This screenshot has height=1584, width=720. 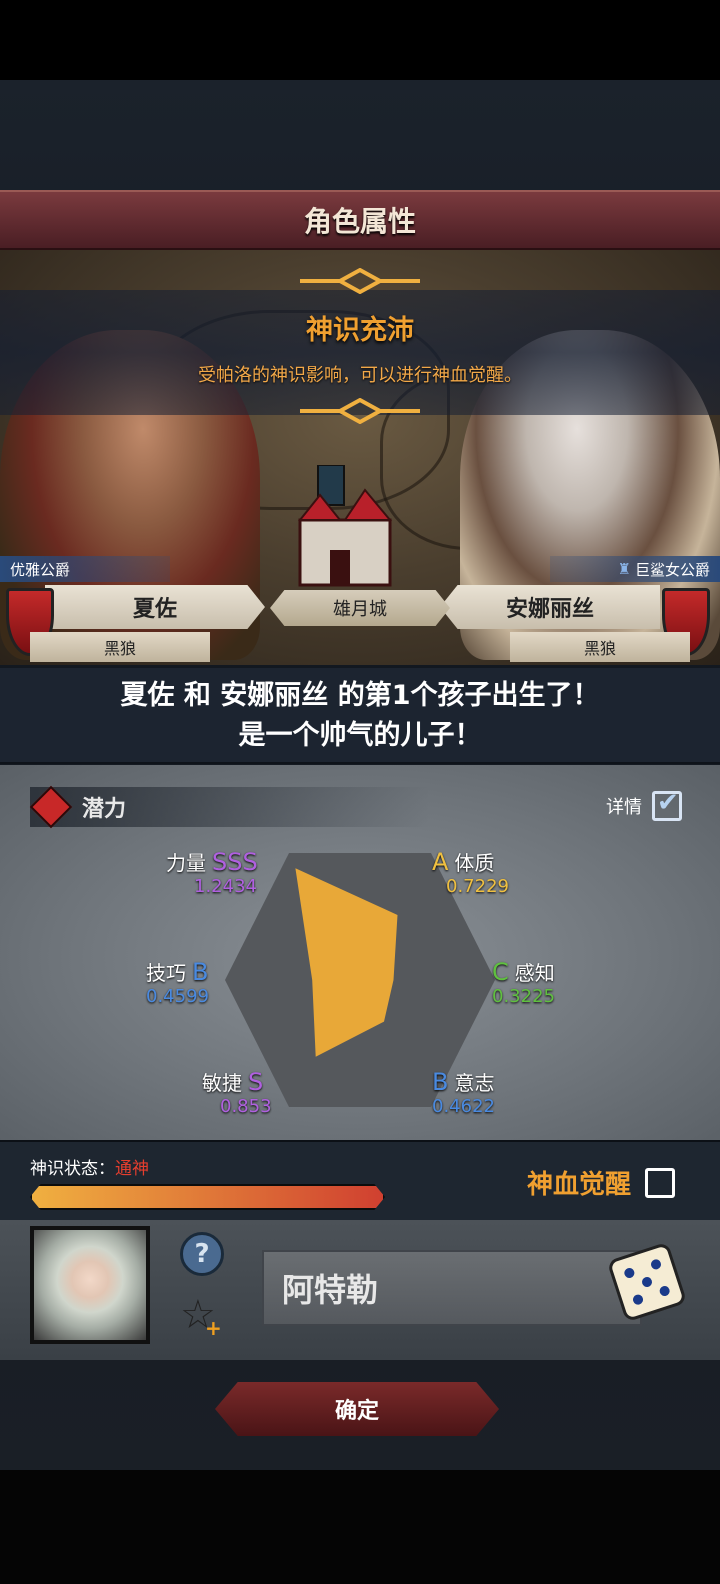 I want to click on attr-skill: 技巧 B 0.4599, so click(x=180, y=982).